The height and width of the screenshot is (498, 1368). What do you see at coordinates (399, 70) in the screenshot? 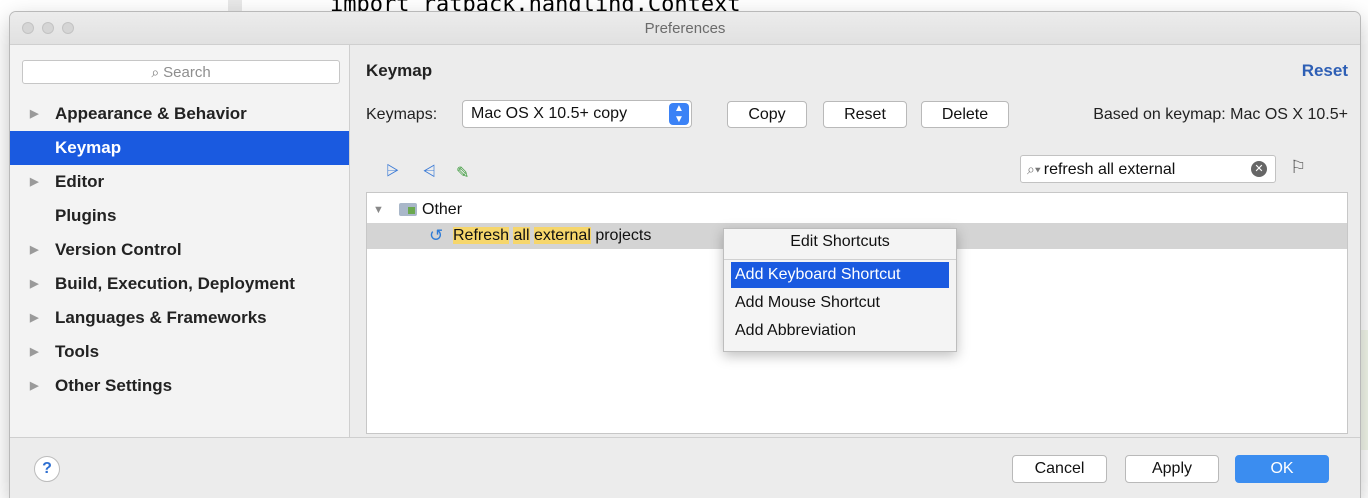
I see `page-title: Keymap` at bounding box center [399, 70].